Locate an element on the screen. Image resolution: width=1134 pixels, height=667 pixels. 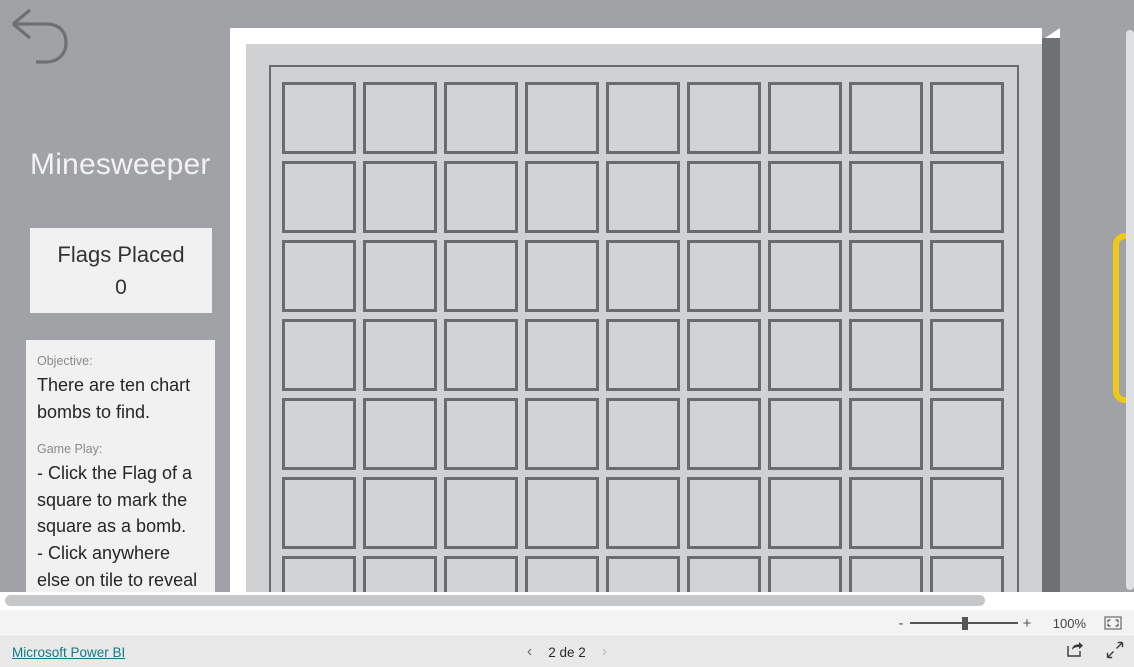
zoom-slider-thumb is located at coordinates (965, 623).